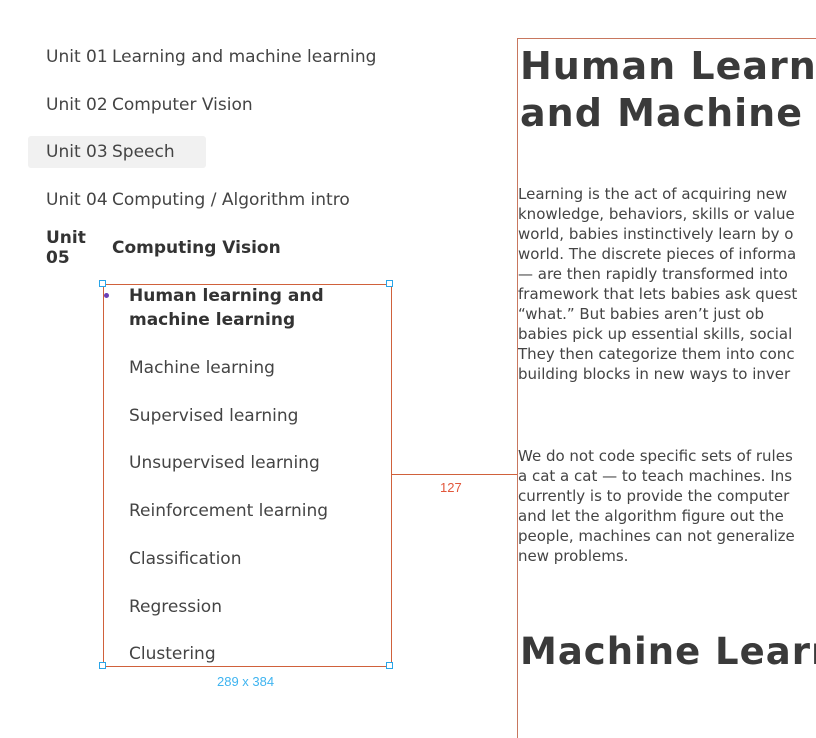 This screenshot has height=738, width=816. Describe the element at coordinates (651, 516) in the screenshot. I see `paragraph-line: and let the algorithm figure out the` at that location.